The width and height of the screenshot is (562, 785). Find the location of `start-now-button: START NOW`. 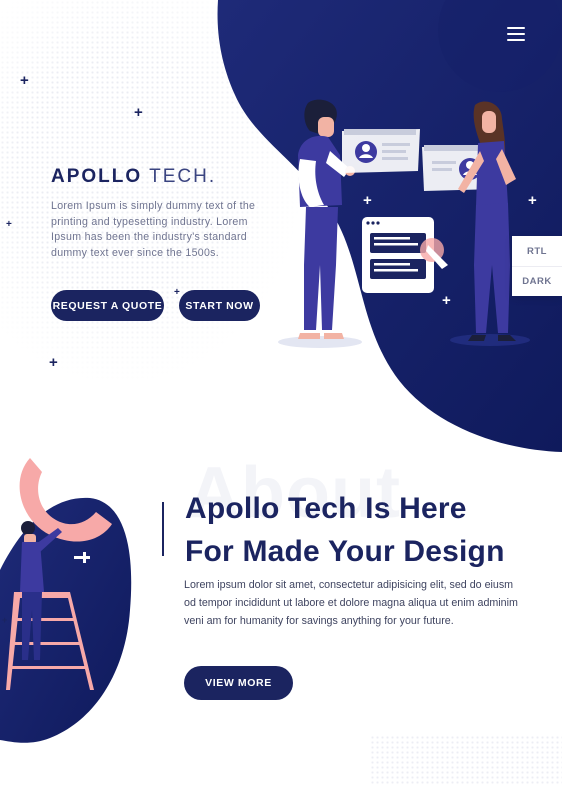

start-now-button: START NOW is located at coordinates (219, 305).